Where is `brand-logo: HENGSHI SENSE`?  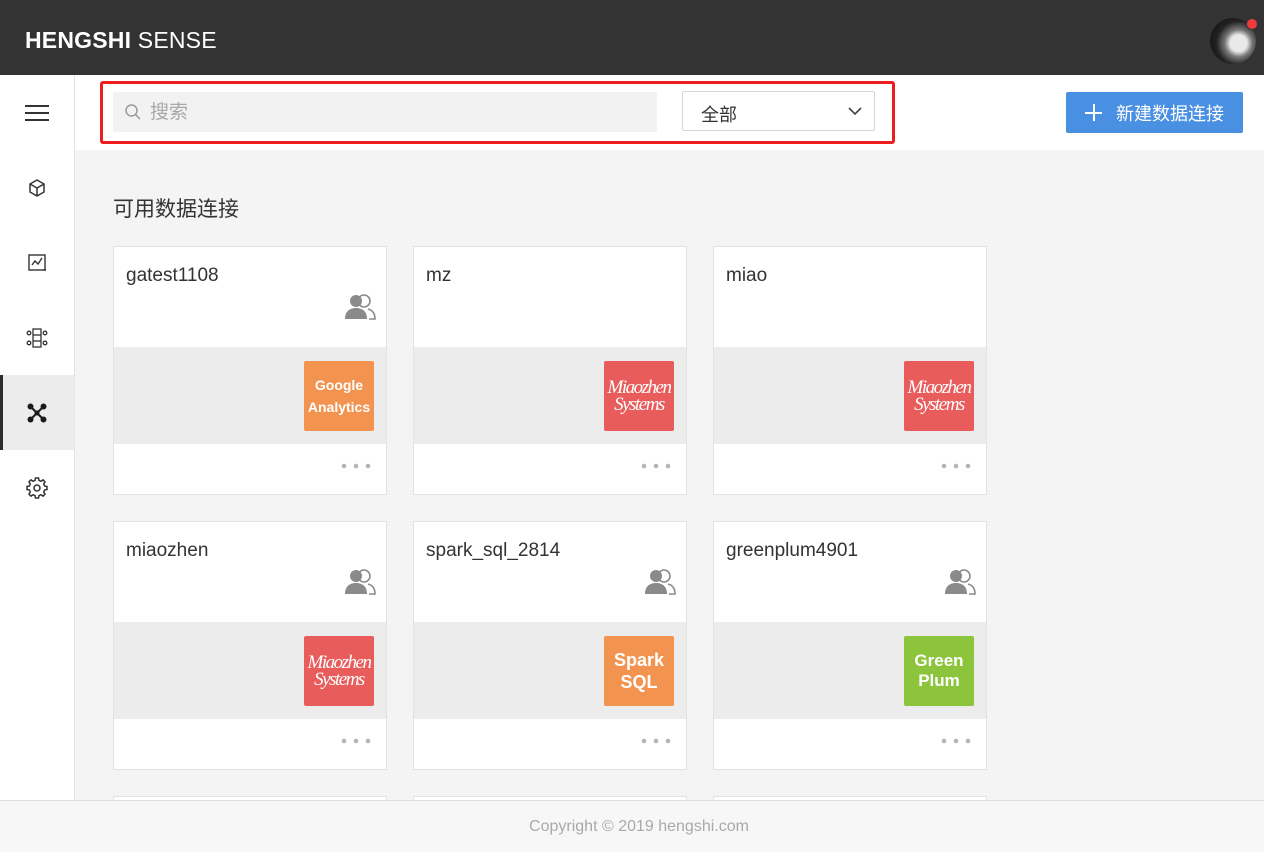
brand-logo: HENGSHI SENSE is located at coordinates (121, 40).